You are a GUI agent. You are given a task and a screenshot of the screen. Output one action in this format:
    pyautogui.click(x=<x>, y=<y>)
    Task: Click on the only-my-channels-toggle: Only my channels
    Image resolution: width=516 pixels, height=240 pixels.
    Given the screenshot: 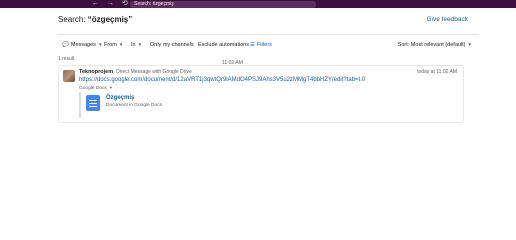 What is the action you would take?
    pyautogui.click(x=172, y=45)
    